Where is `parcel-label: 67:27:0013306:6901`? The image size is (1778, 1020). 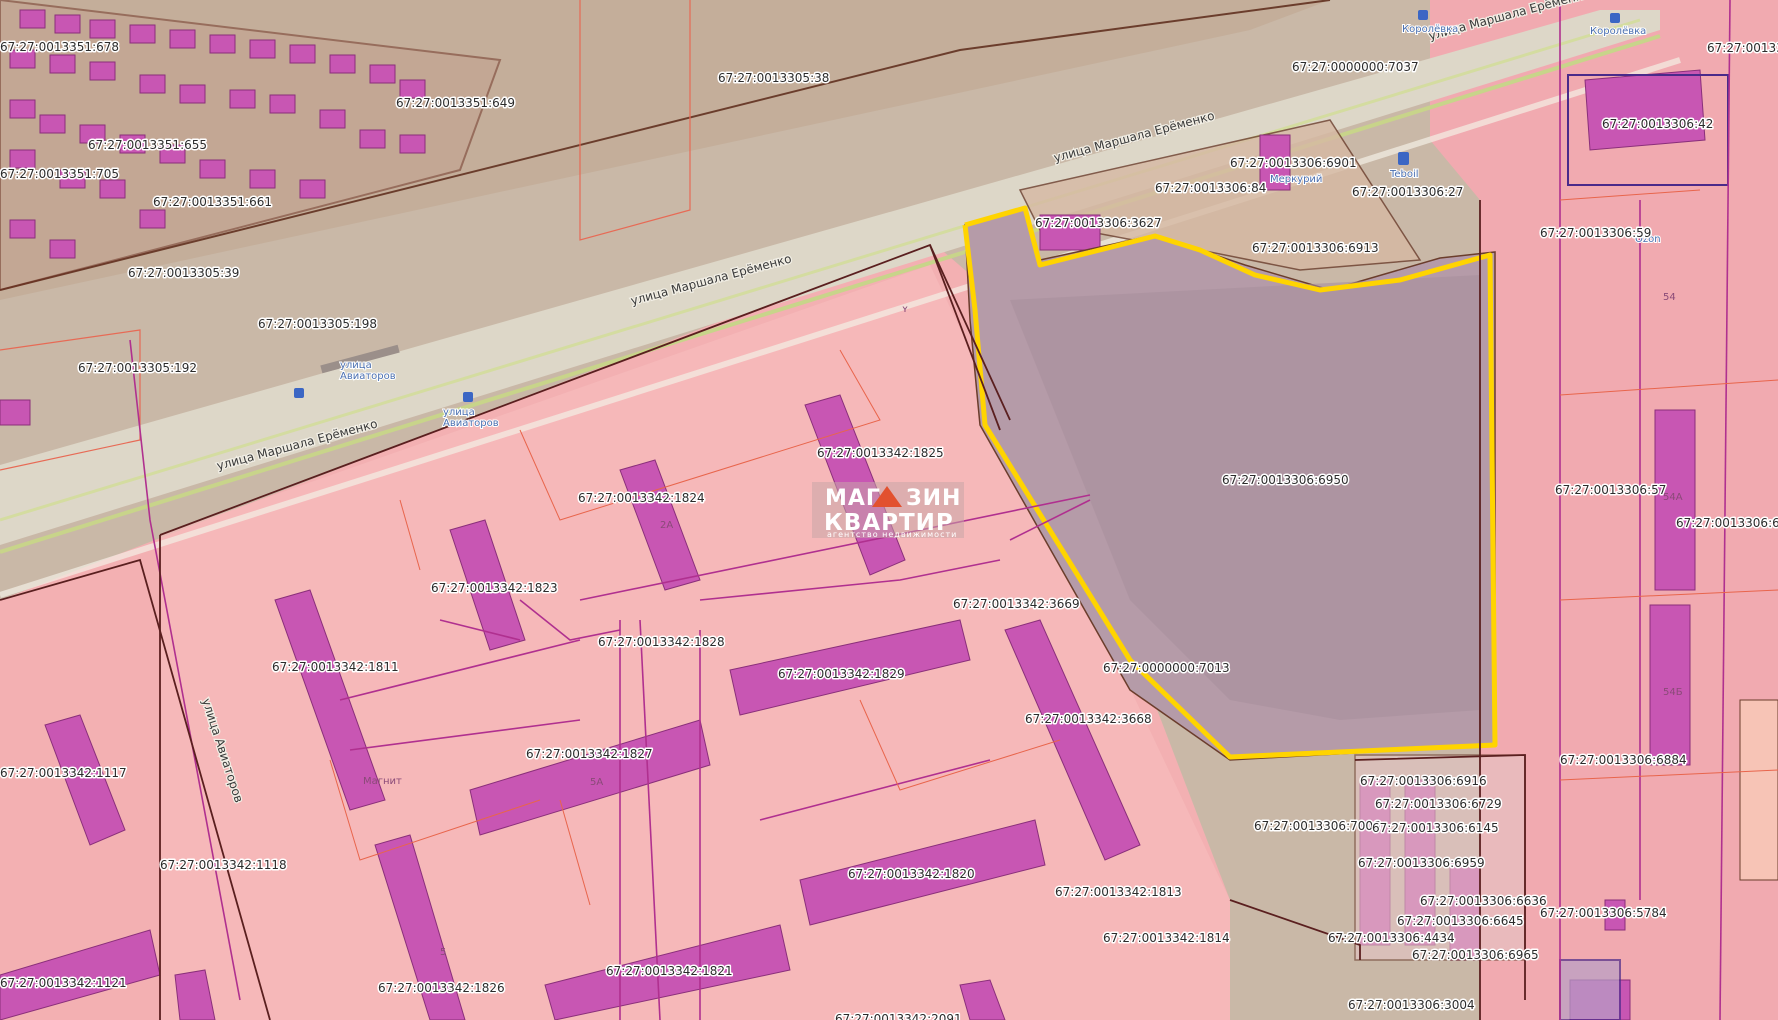
parcel-label: 67:27:0013306:6901 is located at coordinates (1293, 163).